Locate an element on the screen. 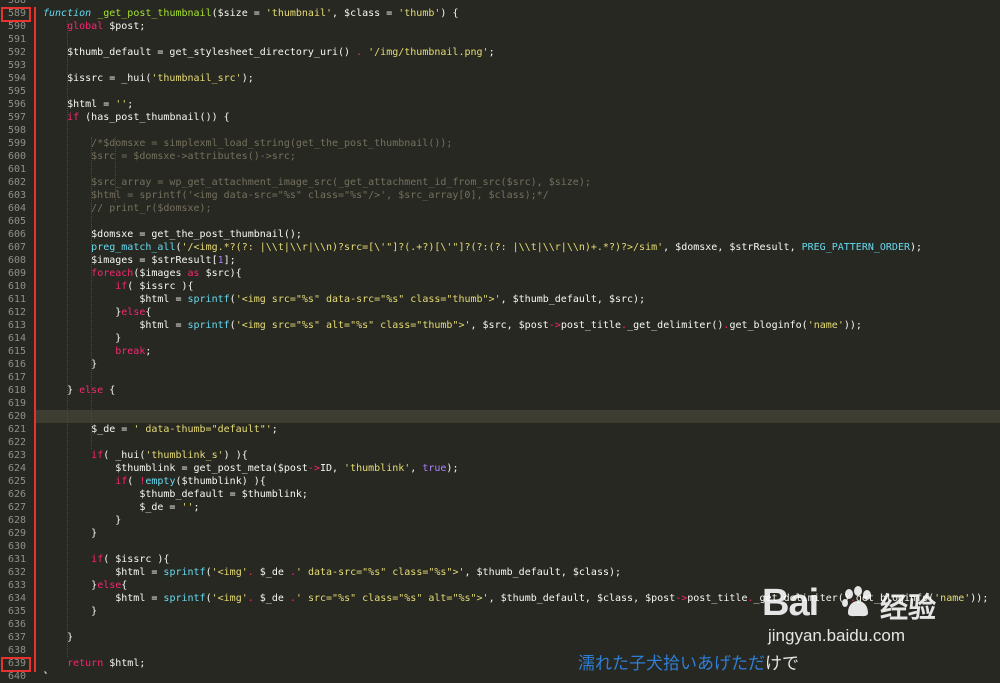  paw-icon is located at coordinates (856, 601).